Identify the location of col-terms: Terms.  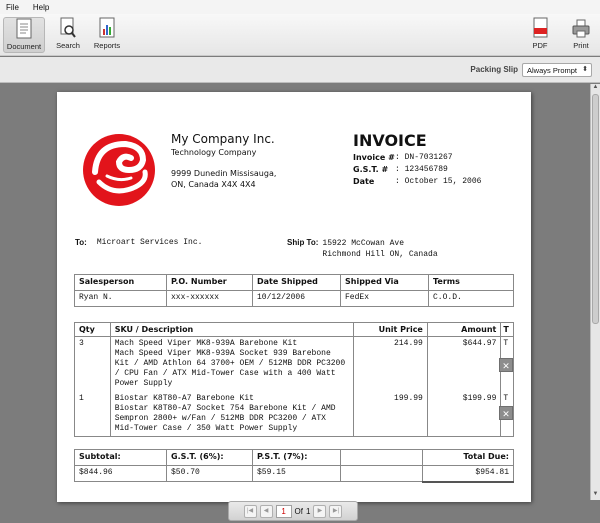
(471, 282).